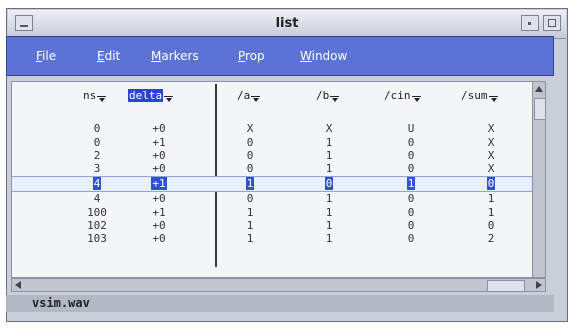 The height and width of the screenshot is (331, 572). I want to click on menu-edit: Edit, so click(108, 56).